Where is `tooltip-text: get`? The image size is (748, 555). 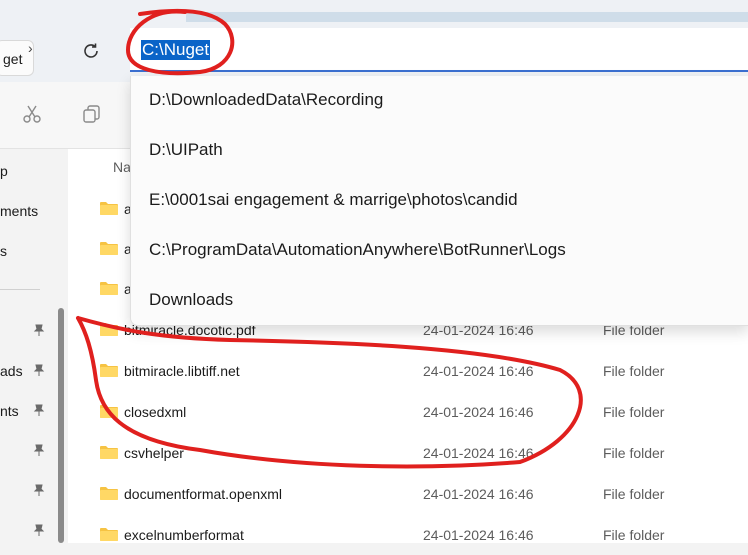 tooltip-text: get is located at coordinates (13, 59).